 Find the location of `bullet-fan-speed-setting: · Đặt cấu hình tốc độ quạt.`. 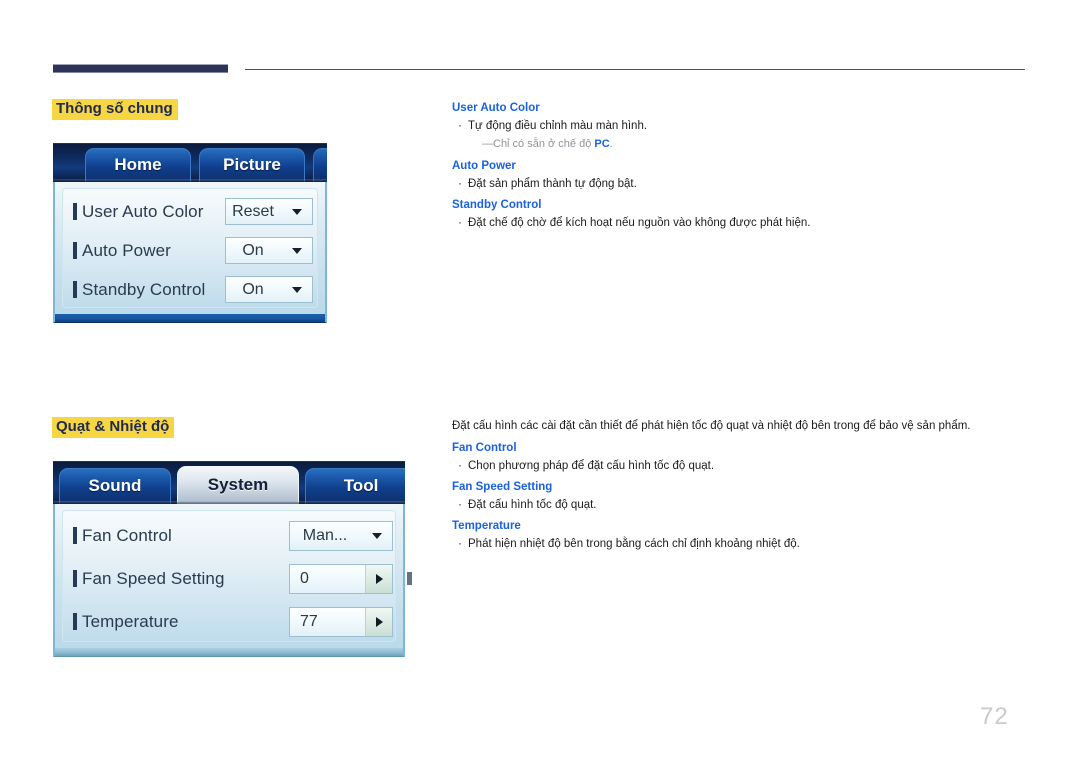

bullet-fan-speed-setting: · Đặt cấu hình tốc độ quạt. is located at coordinates (742, 505).